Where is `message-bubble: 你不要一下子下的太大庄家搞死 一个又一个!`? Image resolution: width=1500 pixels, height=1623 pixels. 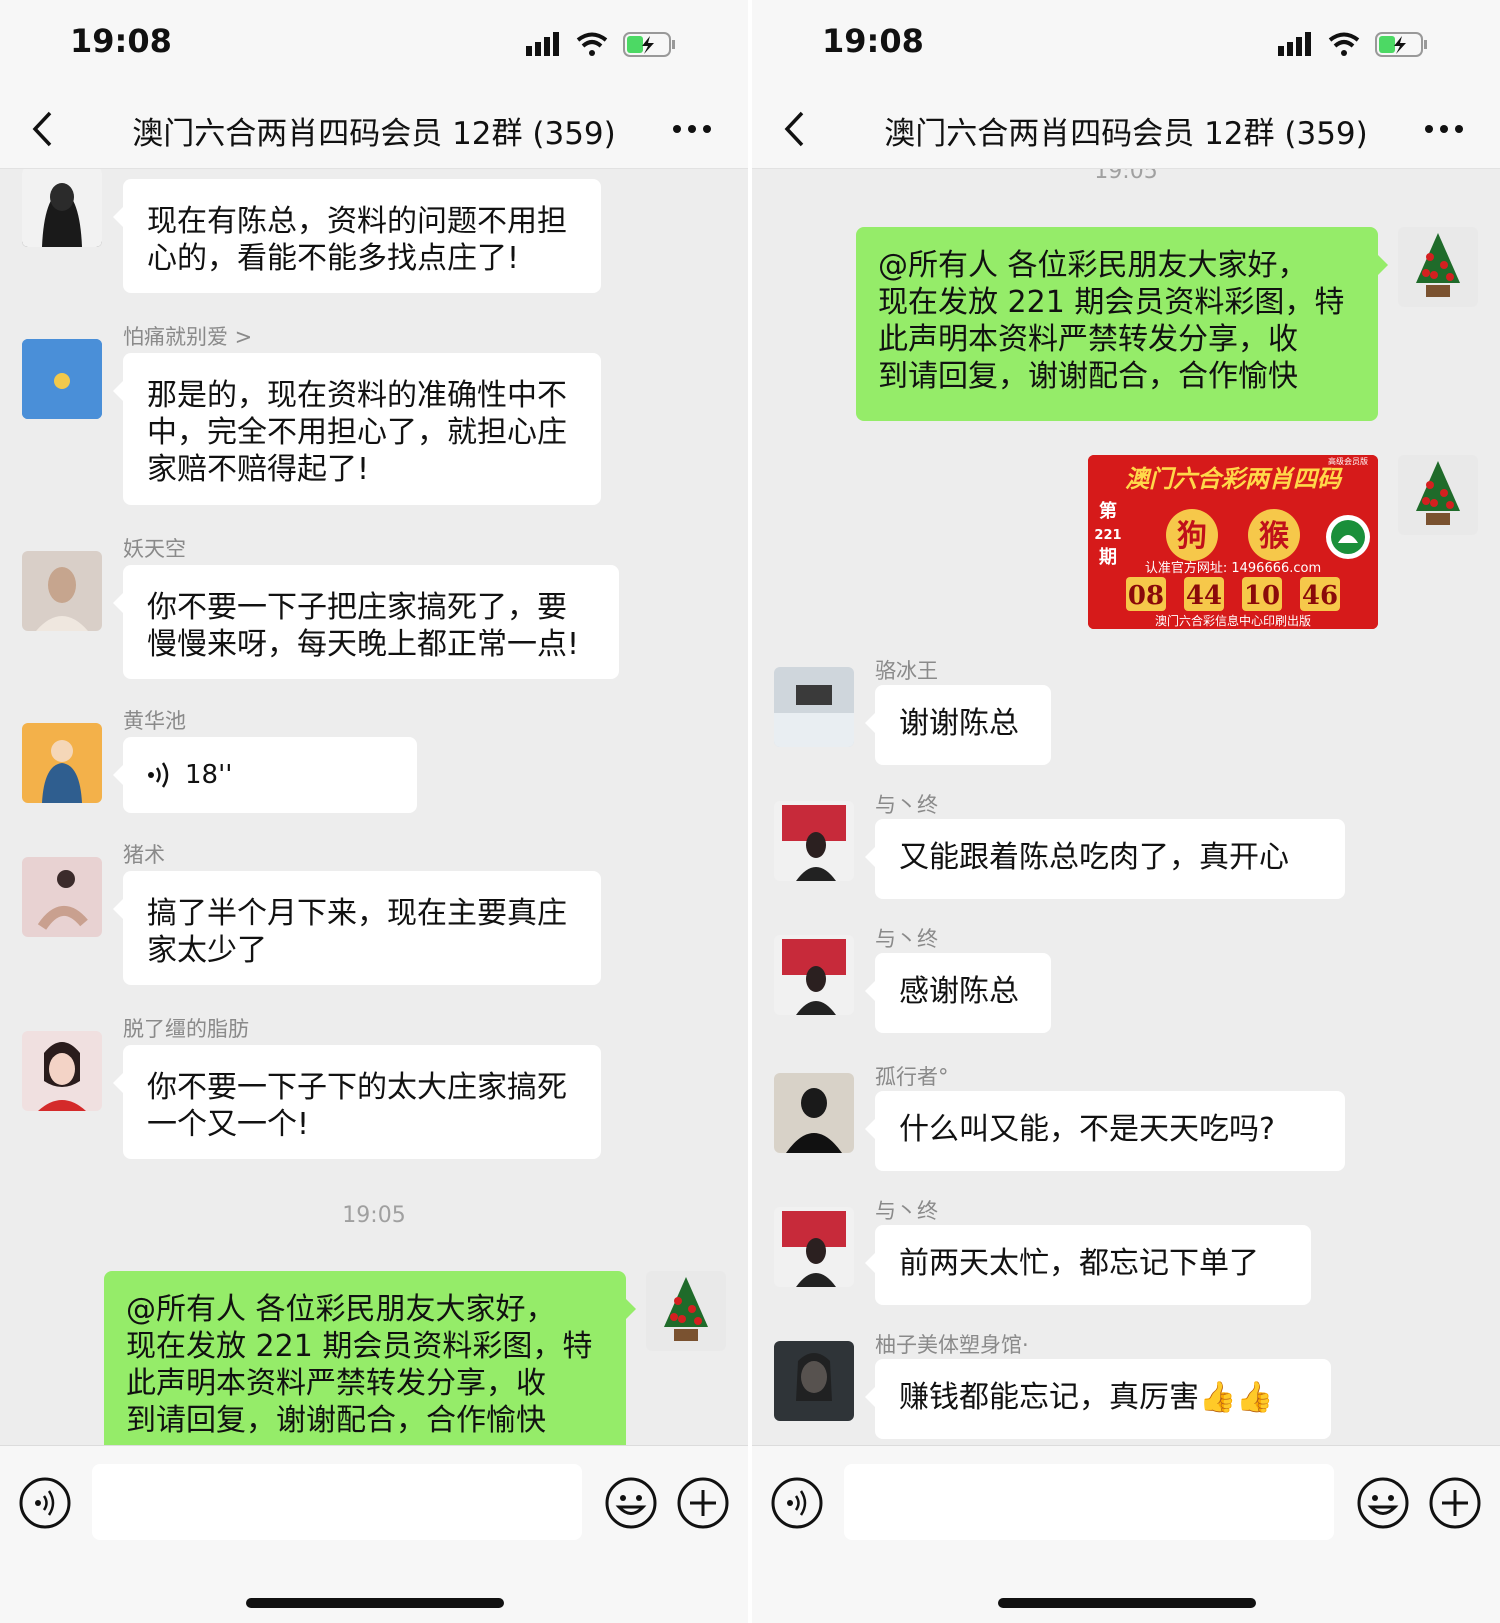
message-bubble: 你不要一下子下的太大庄家搞死 一个又一个! is located at coordinates (357, 1102).